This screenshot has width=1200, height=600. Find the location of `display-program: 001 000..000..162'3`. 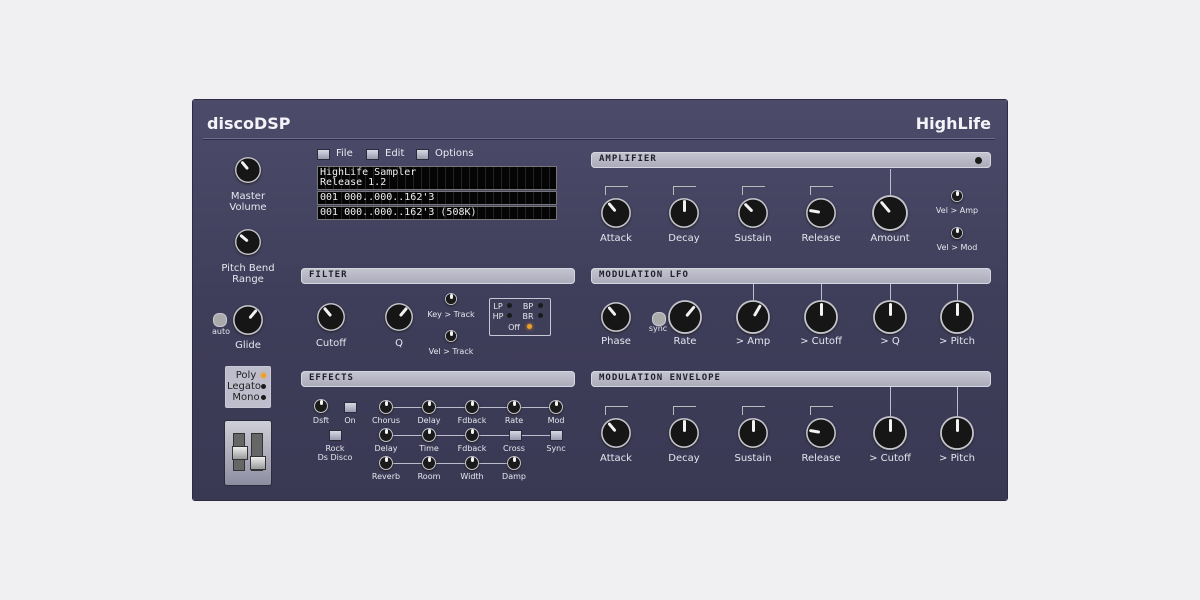

display-program: 001 000..000..162'3 is located at coordinates (437, 198).